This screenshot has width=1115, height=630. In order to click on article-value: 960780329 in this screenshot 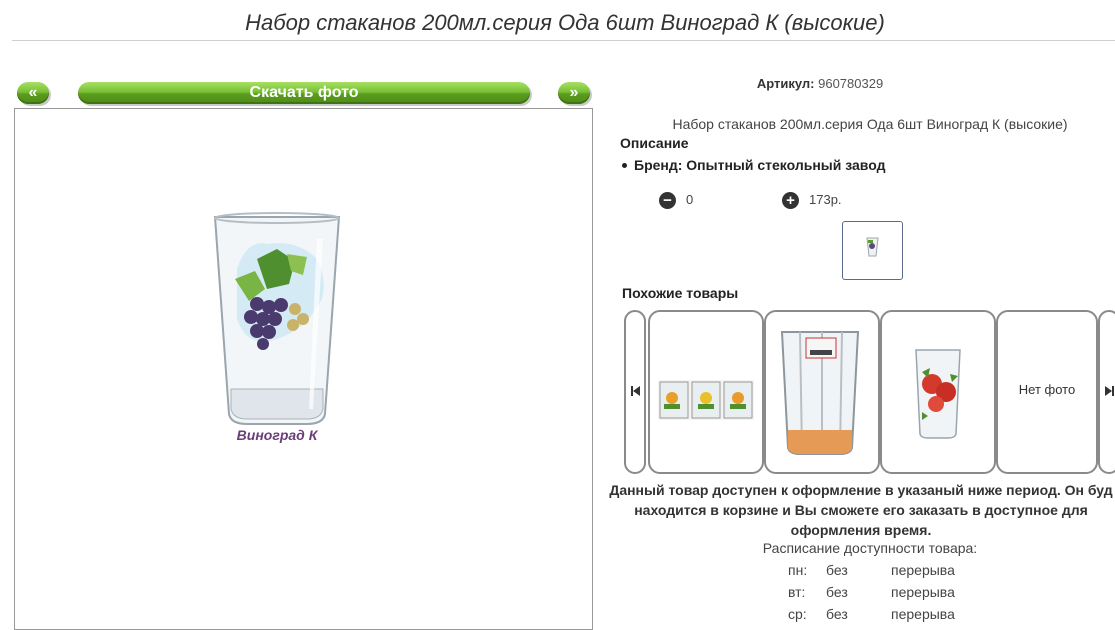, I will do `click(851, 83)`.